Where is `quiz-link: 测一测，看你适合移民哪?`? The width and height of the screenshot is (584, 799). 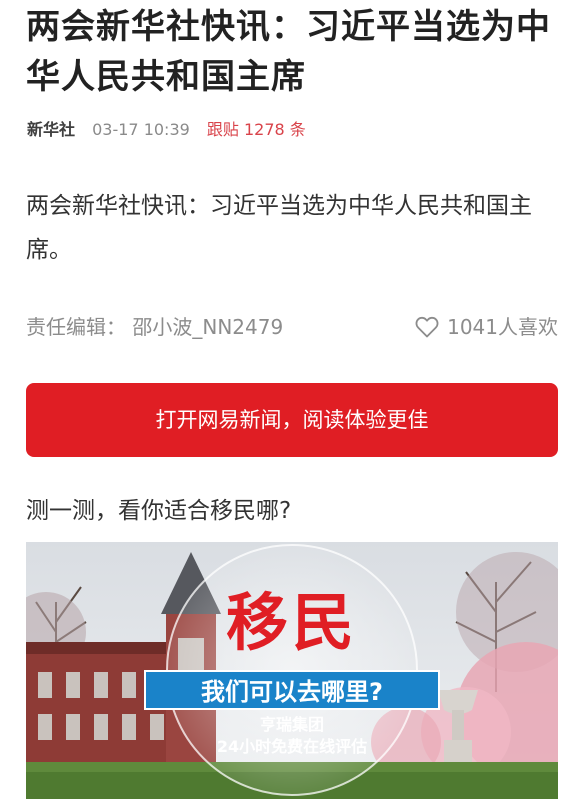
quiz-link: 测一测，看你适合移民哪? is located at coordinates (158, 511).